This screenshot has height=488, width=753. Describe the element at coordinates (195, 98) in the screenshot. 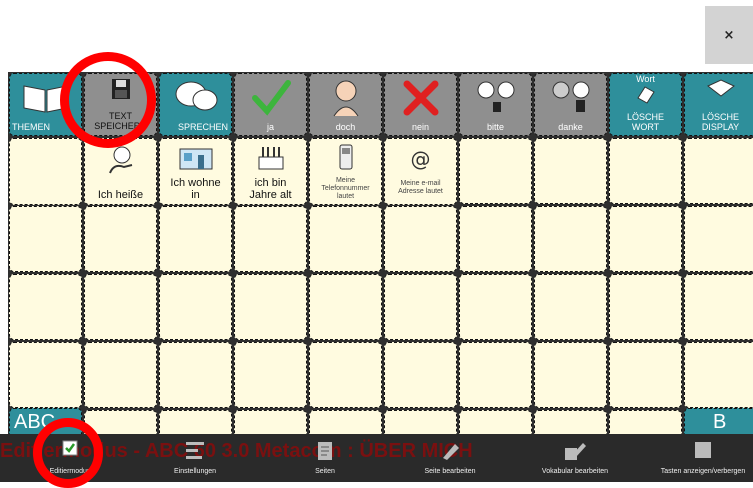

I see `speech-bubbles-icon` at that location.